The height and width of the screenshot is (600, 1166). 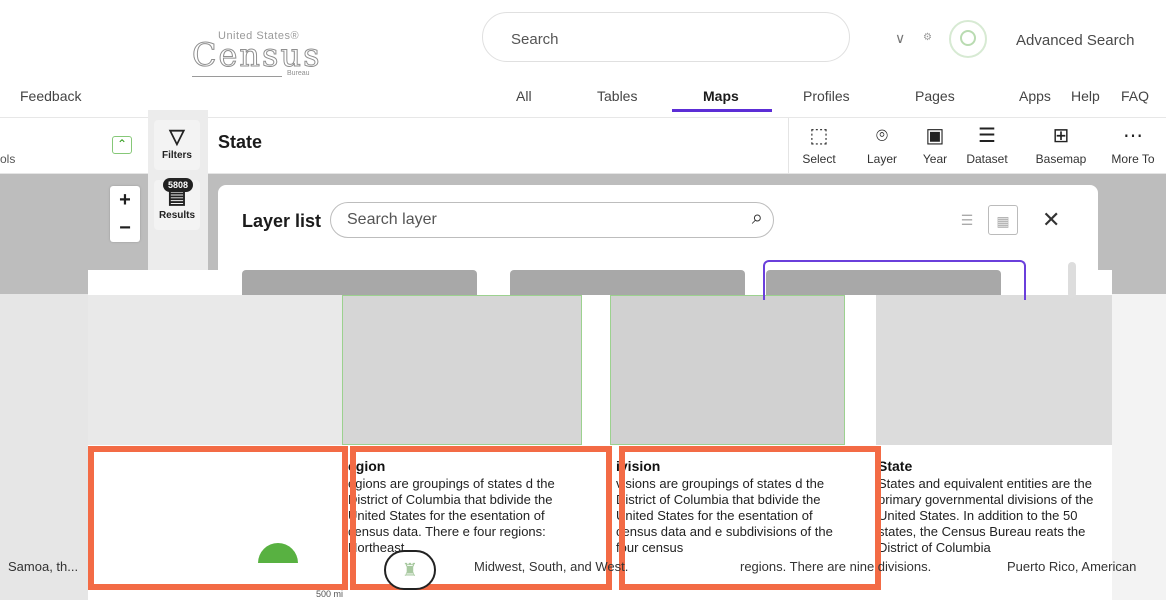 I want to click on layer-thumbnail, so click(x=218, y=370).